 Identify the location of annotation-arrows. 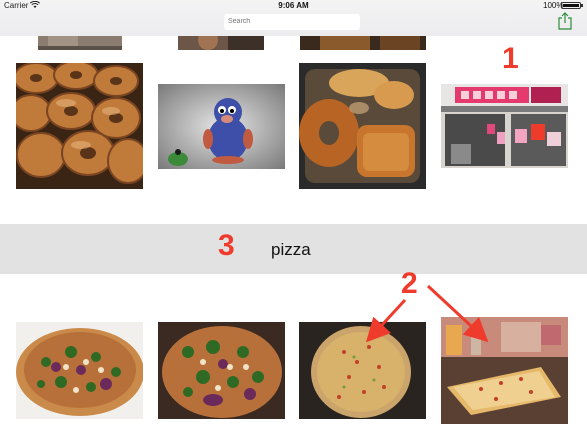
(427, 313).